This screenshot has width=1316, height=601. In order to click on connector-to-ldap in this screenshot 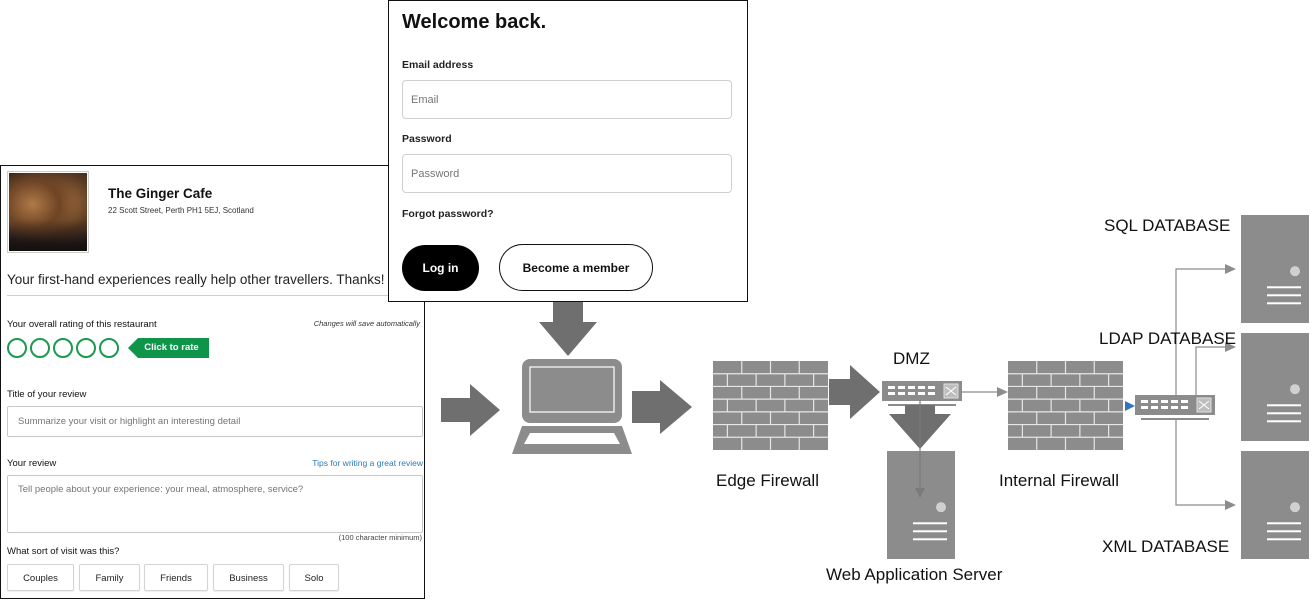, I will do `click(1210, 370)`.